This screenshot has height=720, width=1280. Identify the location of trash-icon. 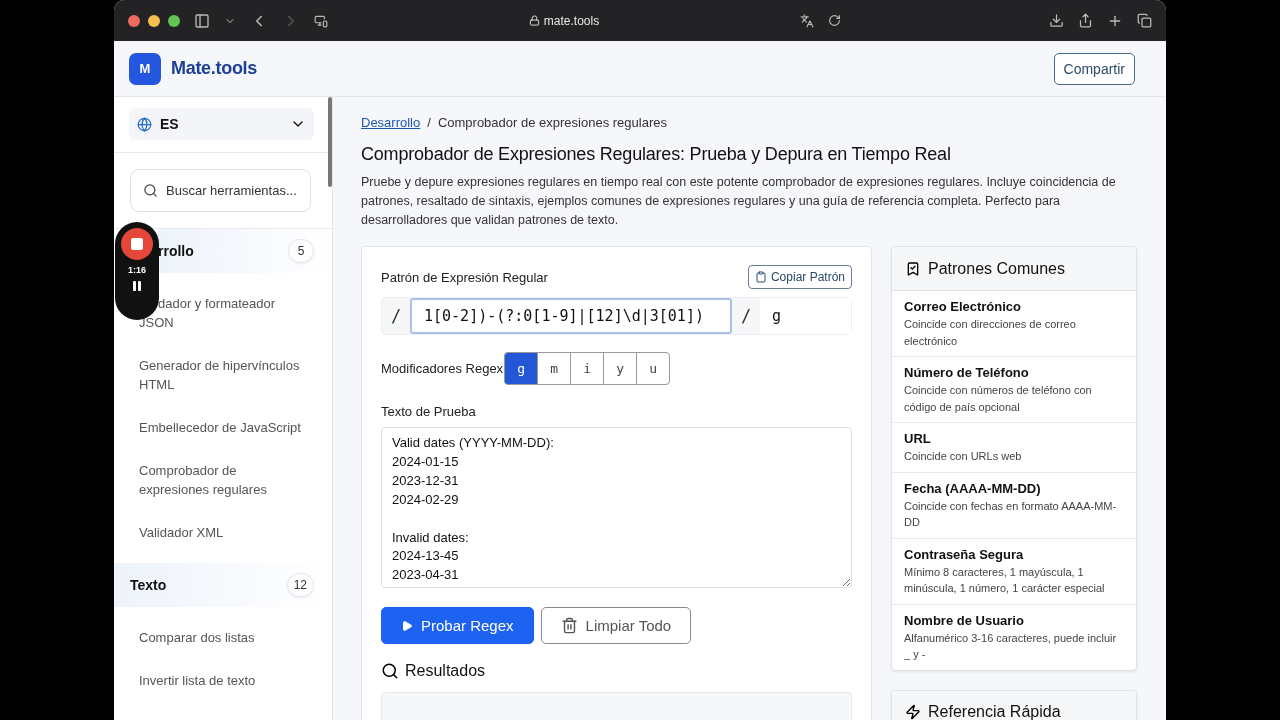
(569, 625).